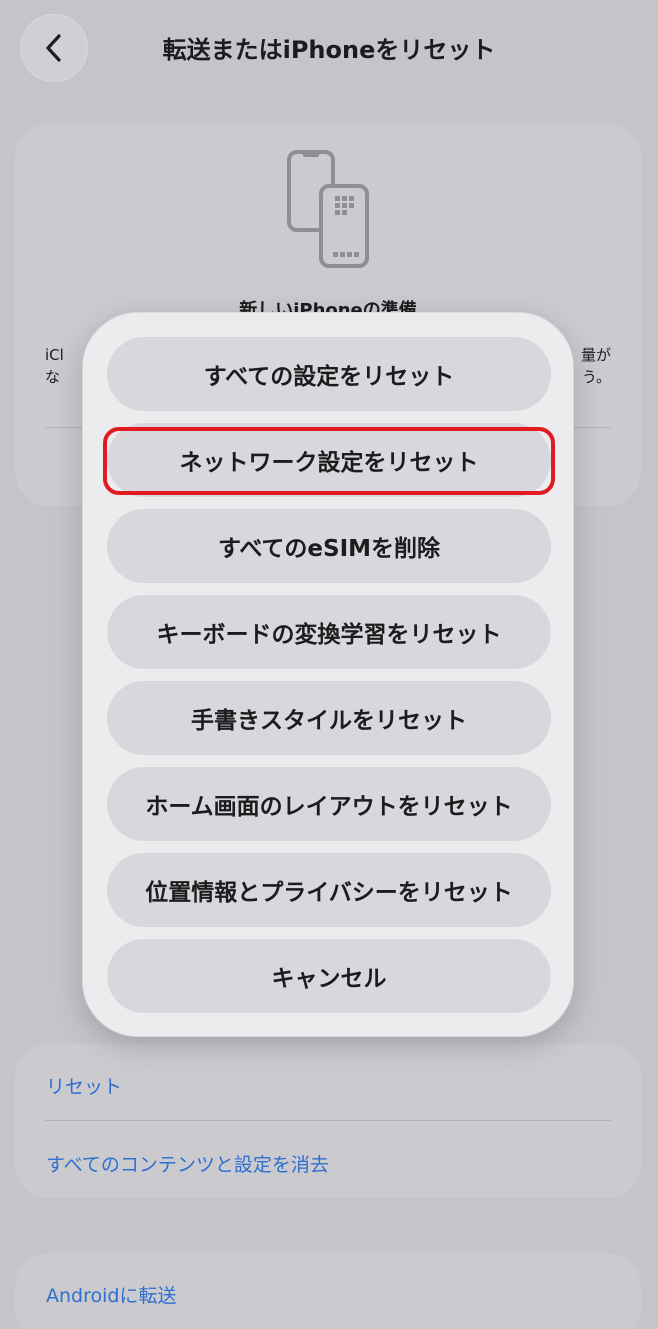  I want to click on reset-home-layout-button: ホーム画面のレイアウトをリセット, so click(329, 804).